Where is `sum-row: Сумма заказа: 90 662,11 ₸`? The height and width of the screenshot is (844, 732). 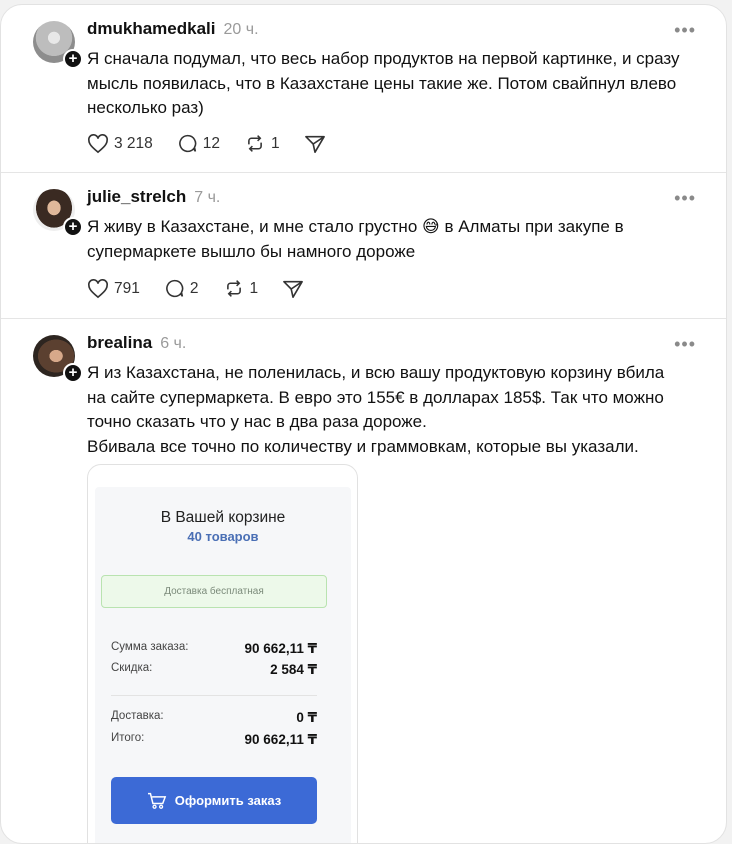
sum-row: Сумма заказа: 90 662,11 ₸ is located at coordinates (214, 649).